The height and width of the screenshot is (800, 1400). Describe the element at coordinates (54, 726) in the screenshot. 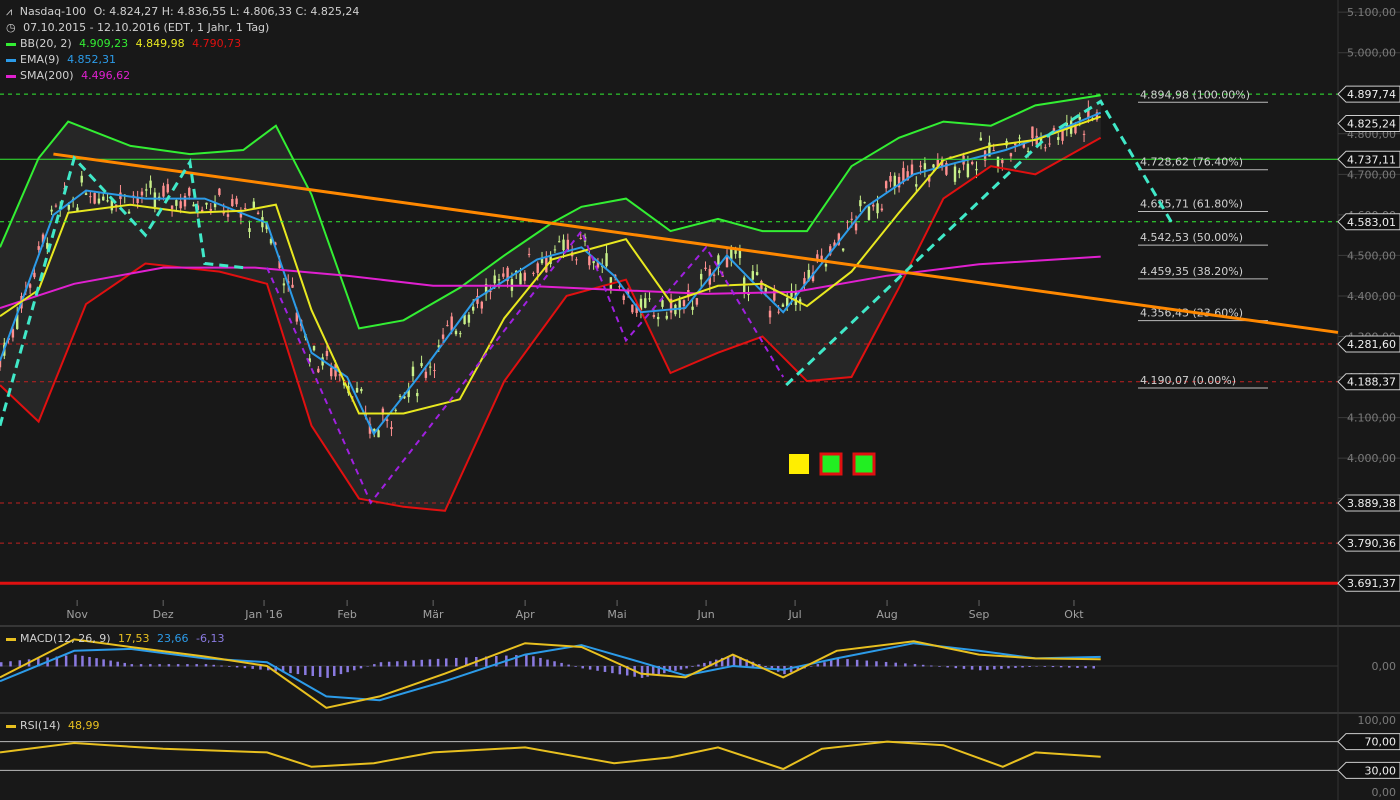

I see `legend-rsi: RSI(14) 48,99` at that location.